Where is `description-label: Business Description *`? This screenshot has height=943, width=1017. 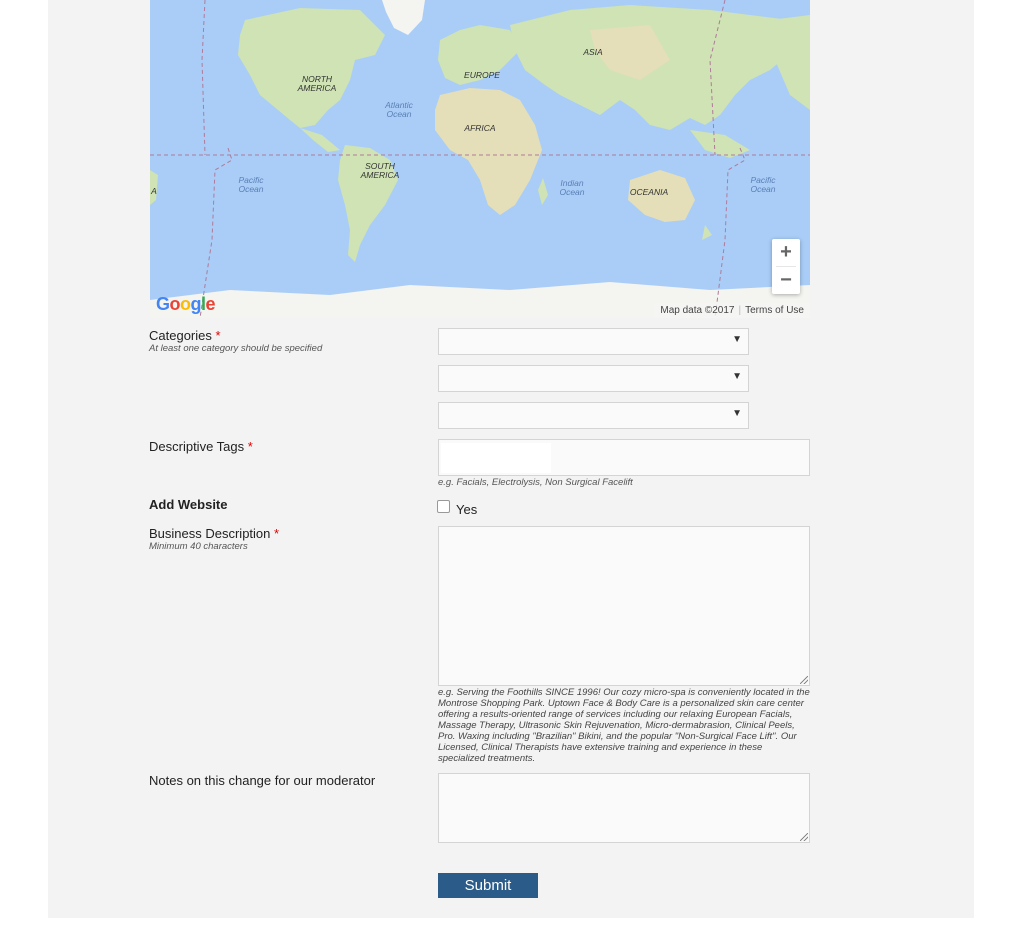 description-label: Business Description * is located at coordinates (214, 533).